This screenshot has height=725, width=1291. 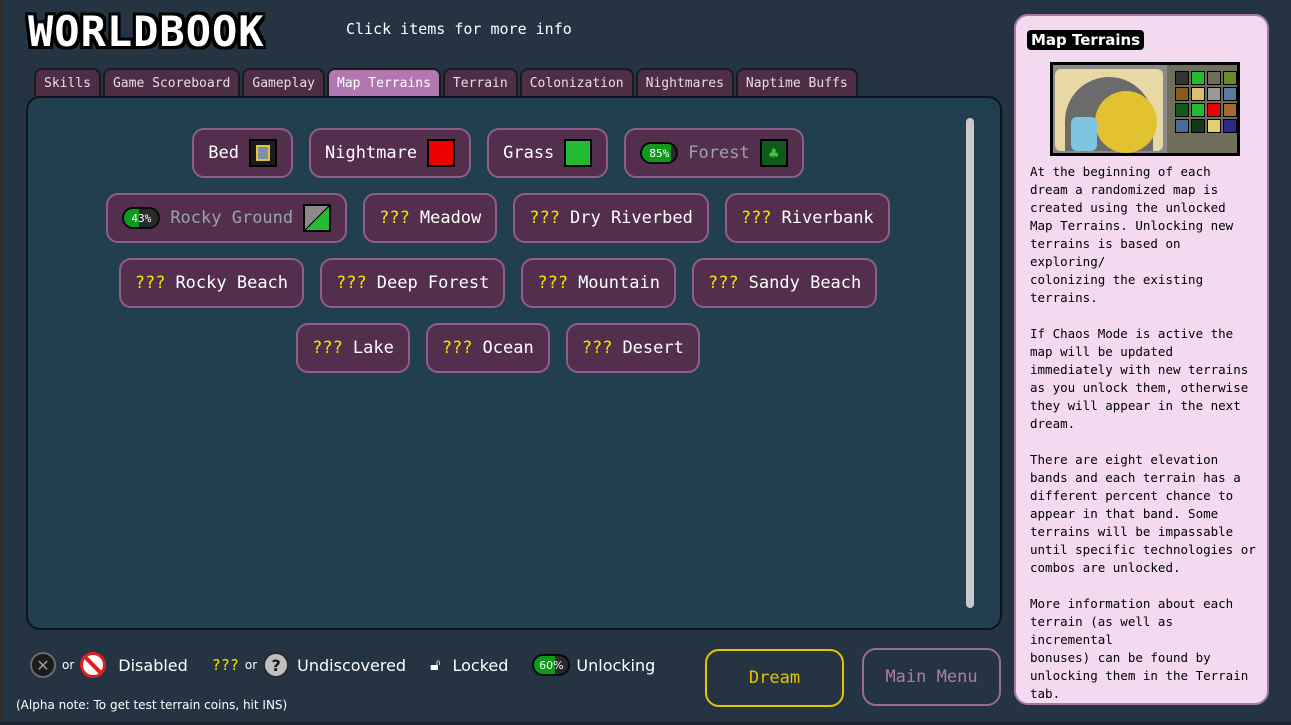 I want to click on terrain-label: Bed, so click(x=223, y=153).